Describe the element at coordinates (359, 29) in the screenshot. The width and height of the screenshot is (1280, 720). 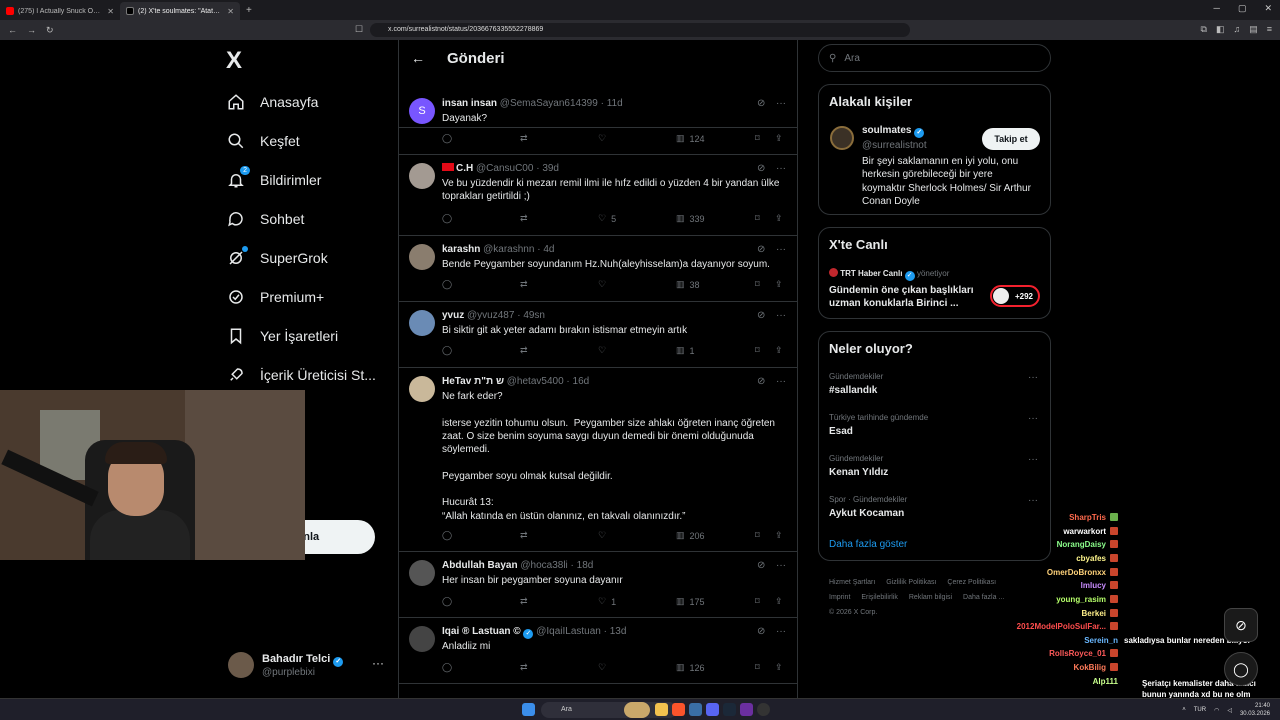
I see `bookmark-icon: ☐` at that location.